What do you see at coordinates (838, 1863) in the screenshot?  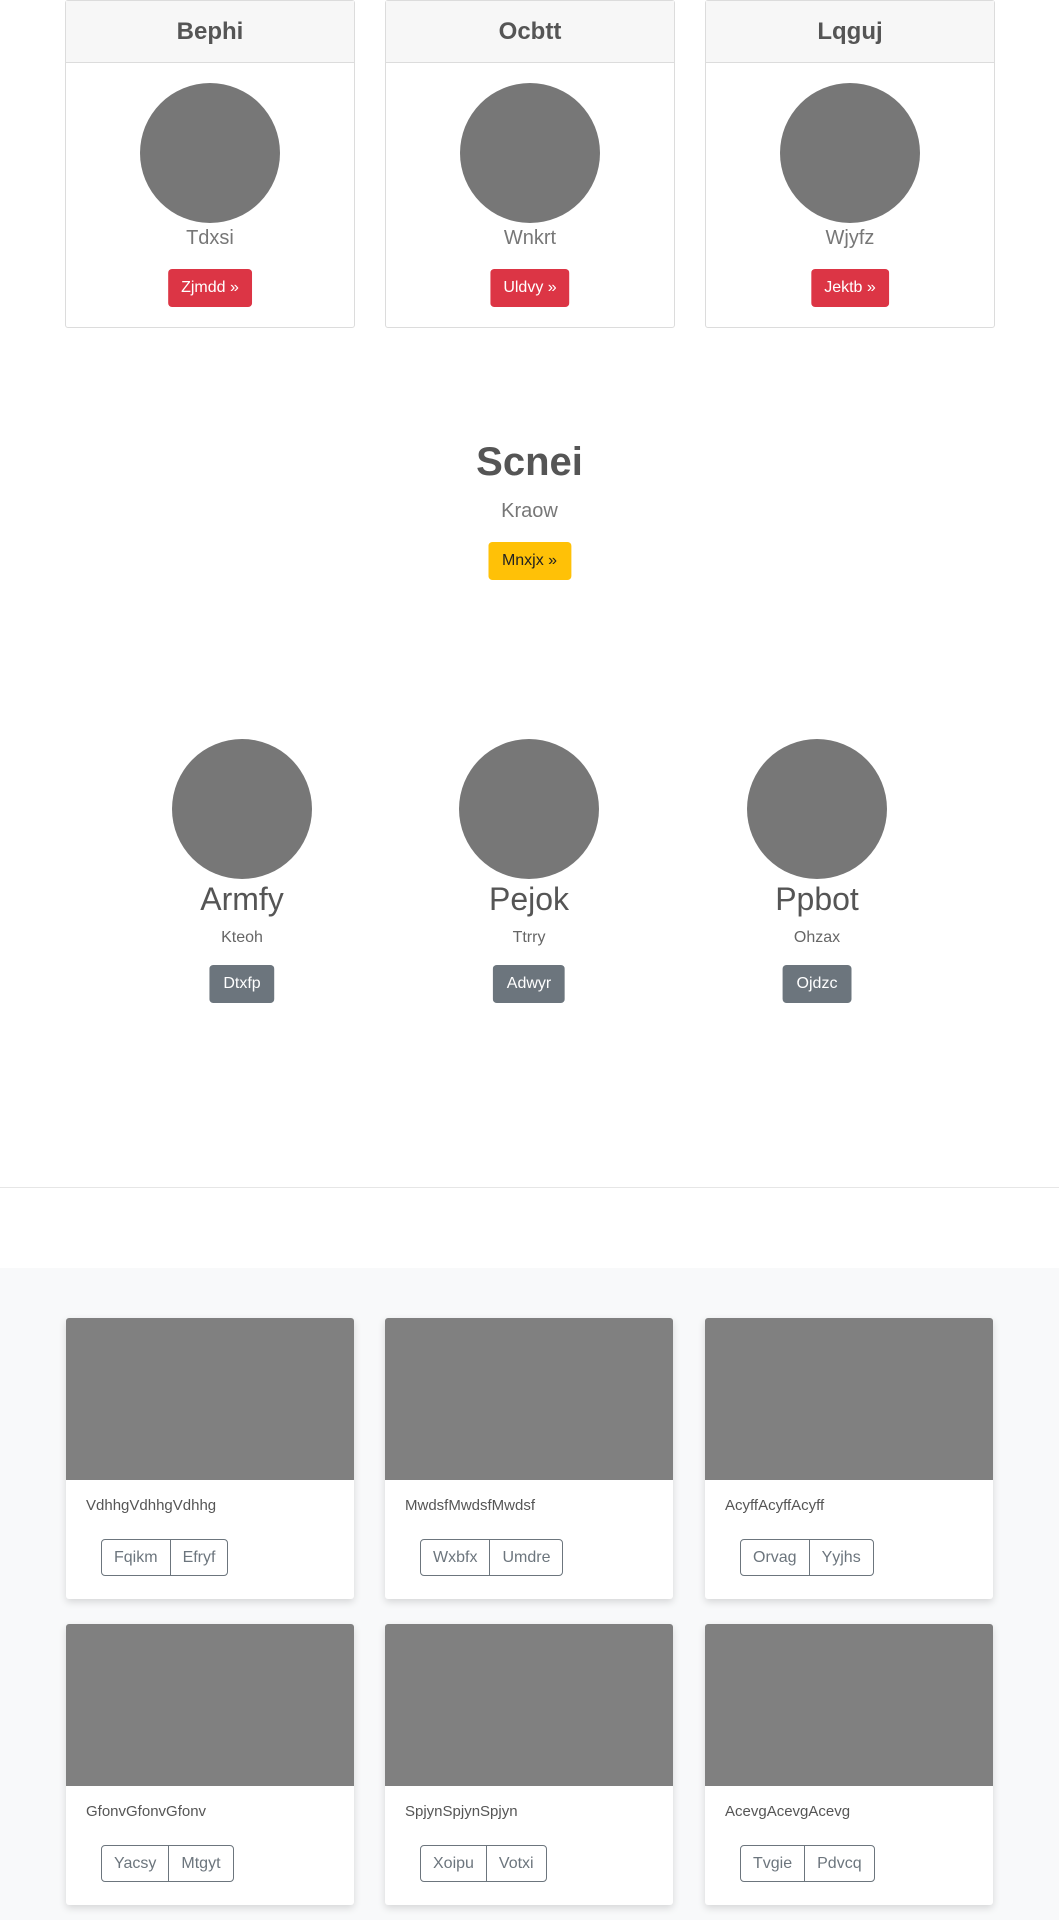 I see `card-button-secondary: Pdvcq` at bounding box center [838, 1863].